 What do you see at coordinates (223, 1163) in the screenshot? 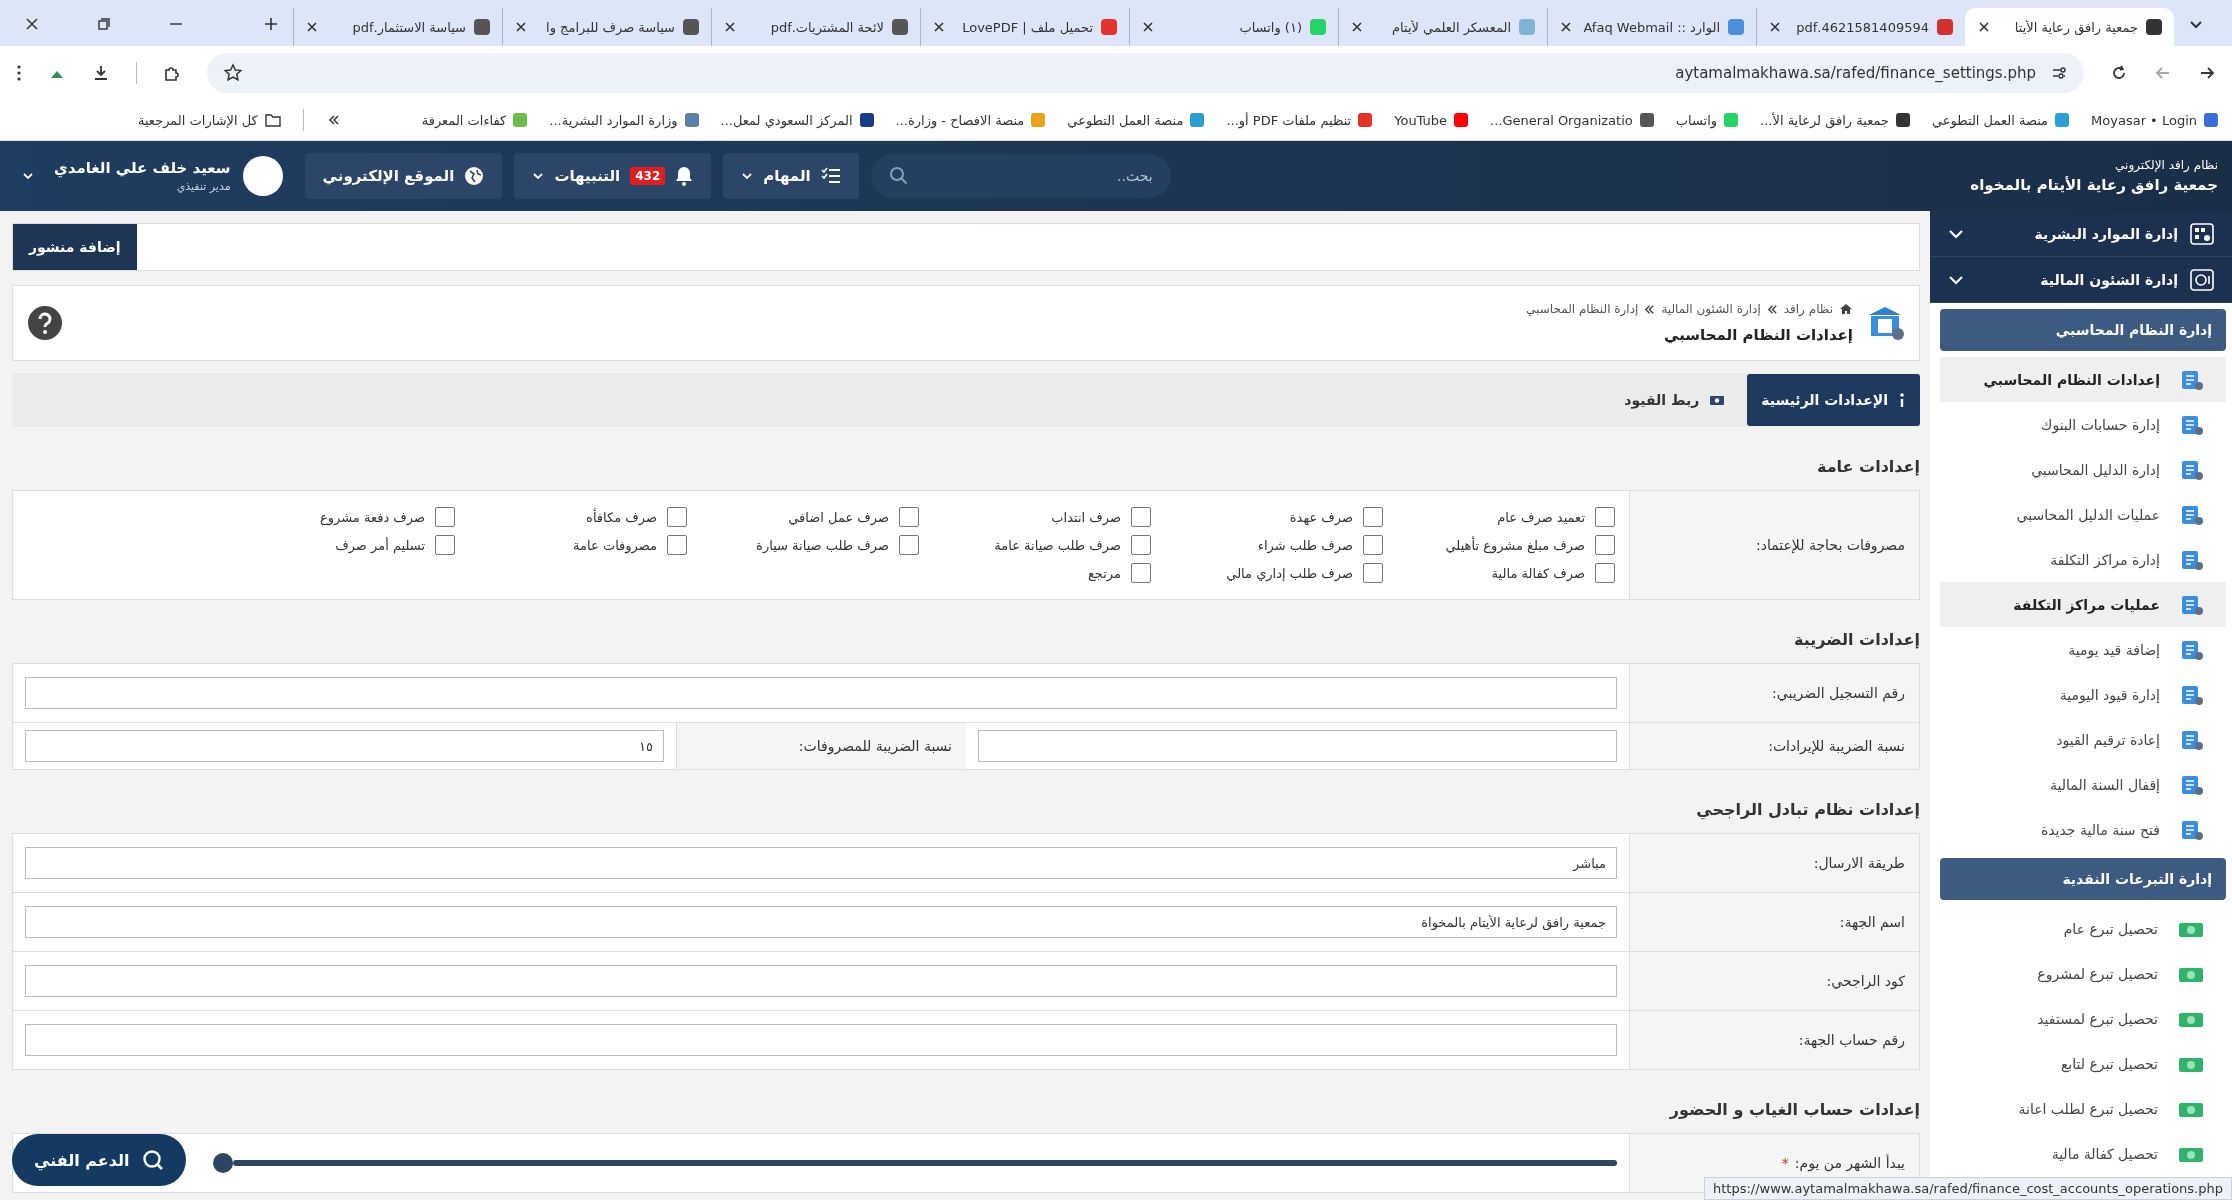
I see `slider-thumb` at bounding box center [223, 1163].